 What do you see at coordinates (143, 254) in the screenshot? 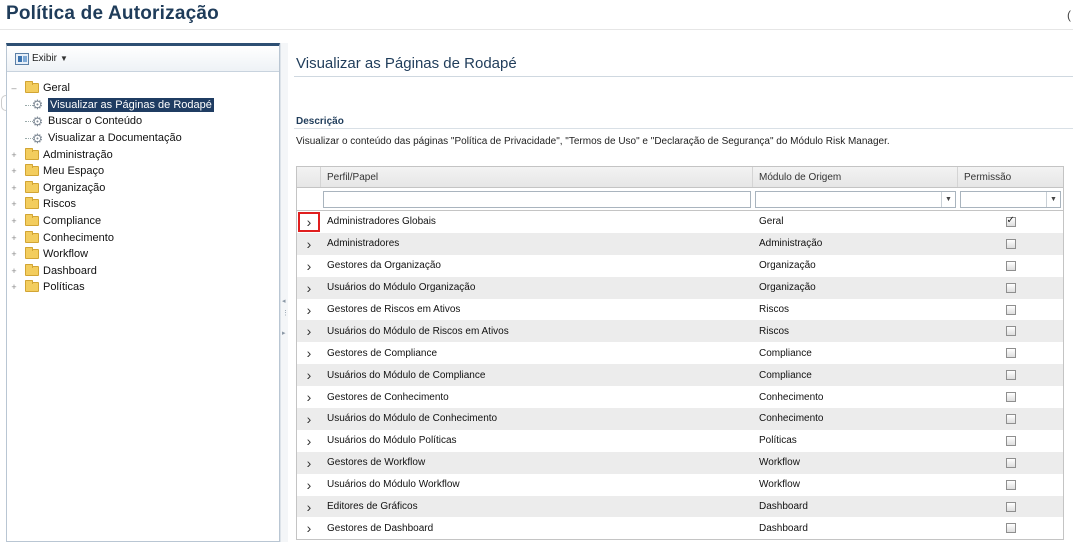
I see `sidebar-item-workflow: + Workflow` at bounding box center [143, 254].